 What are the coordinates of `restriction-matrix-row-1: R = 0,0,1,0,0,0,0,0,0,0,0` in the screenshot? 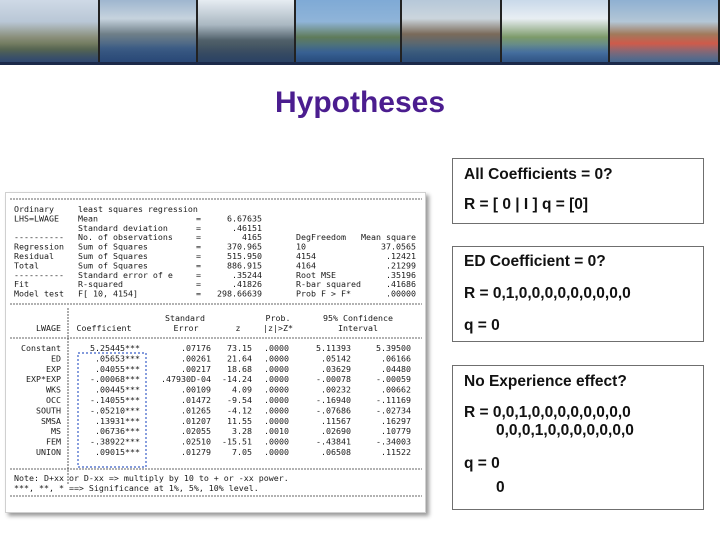 It's located at (547, 412).